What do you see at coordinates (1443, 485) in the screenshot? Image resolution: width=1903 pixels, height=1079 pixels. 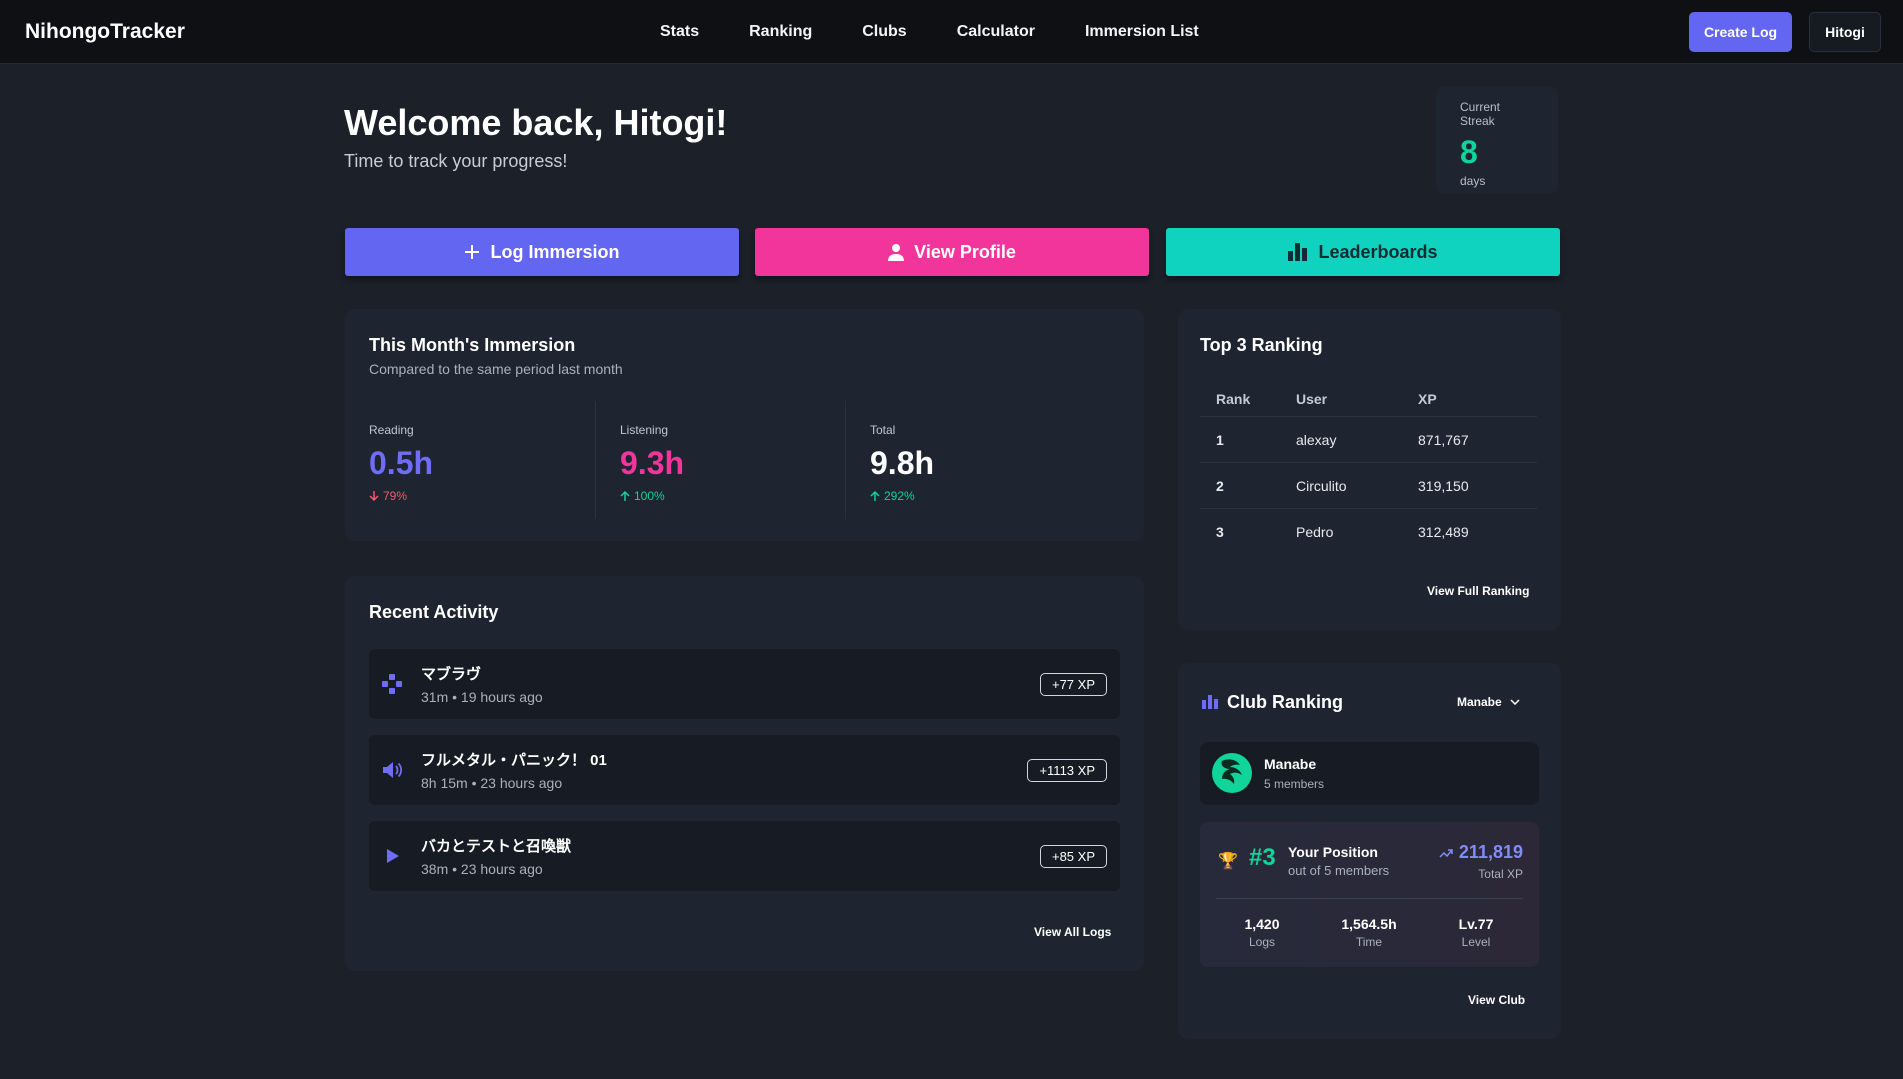 I see `xp-cell: 319,150` at bounding box center [1443, 485].